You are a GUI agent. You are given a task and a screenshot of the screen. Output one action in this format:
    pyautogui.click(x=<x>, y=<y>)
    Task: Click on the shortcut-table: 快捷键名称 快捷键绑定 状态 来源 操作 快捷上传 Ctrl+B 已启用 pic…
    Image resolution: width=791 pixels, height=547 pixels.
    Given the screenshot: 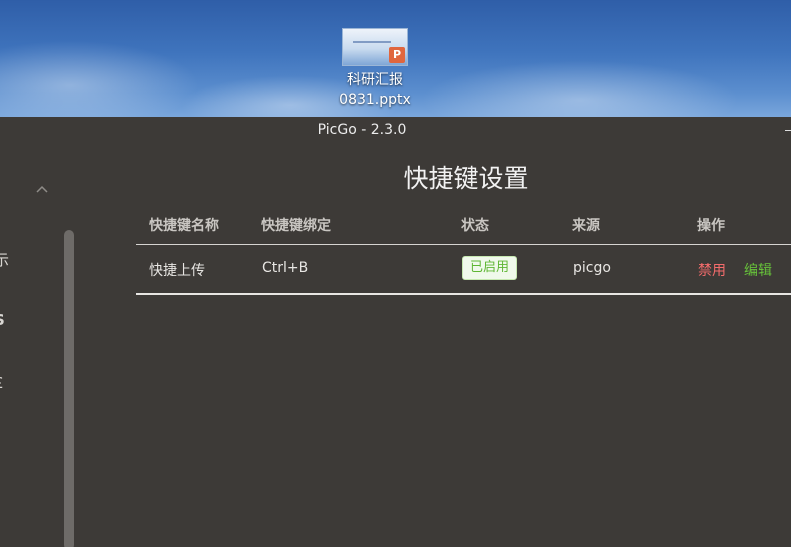 What is the action you would take?
    pyautogui.click(x=463, y=252)
    